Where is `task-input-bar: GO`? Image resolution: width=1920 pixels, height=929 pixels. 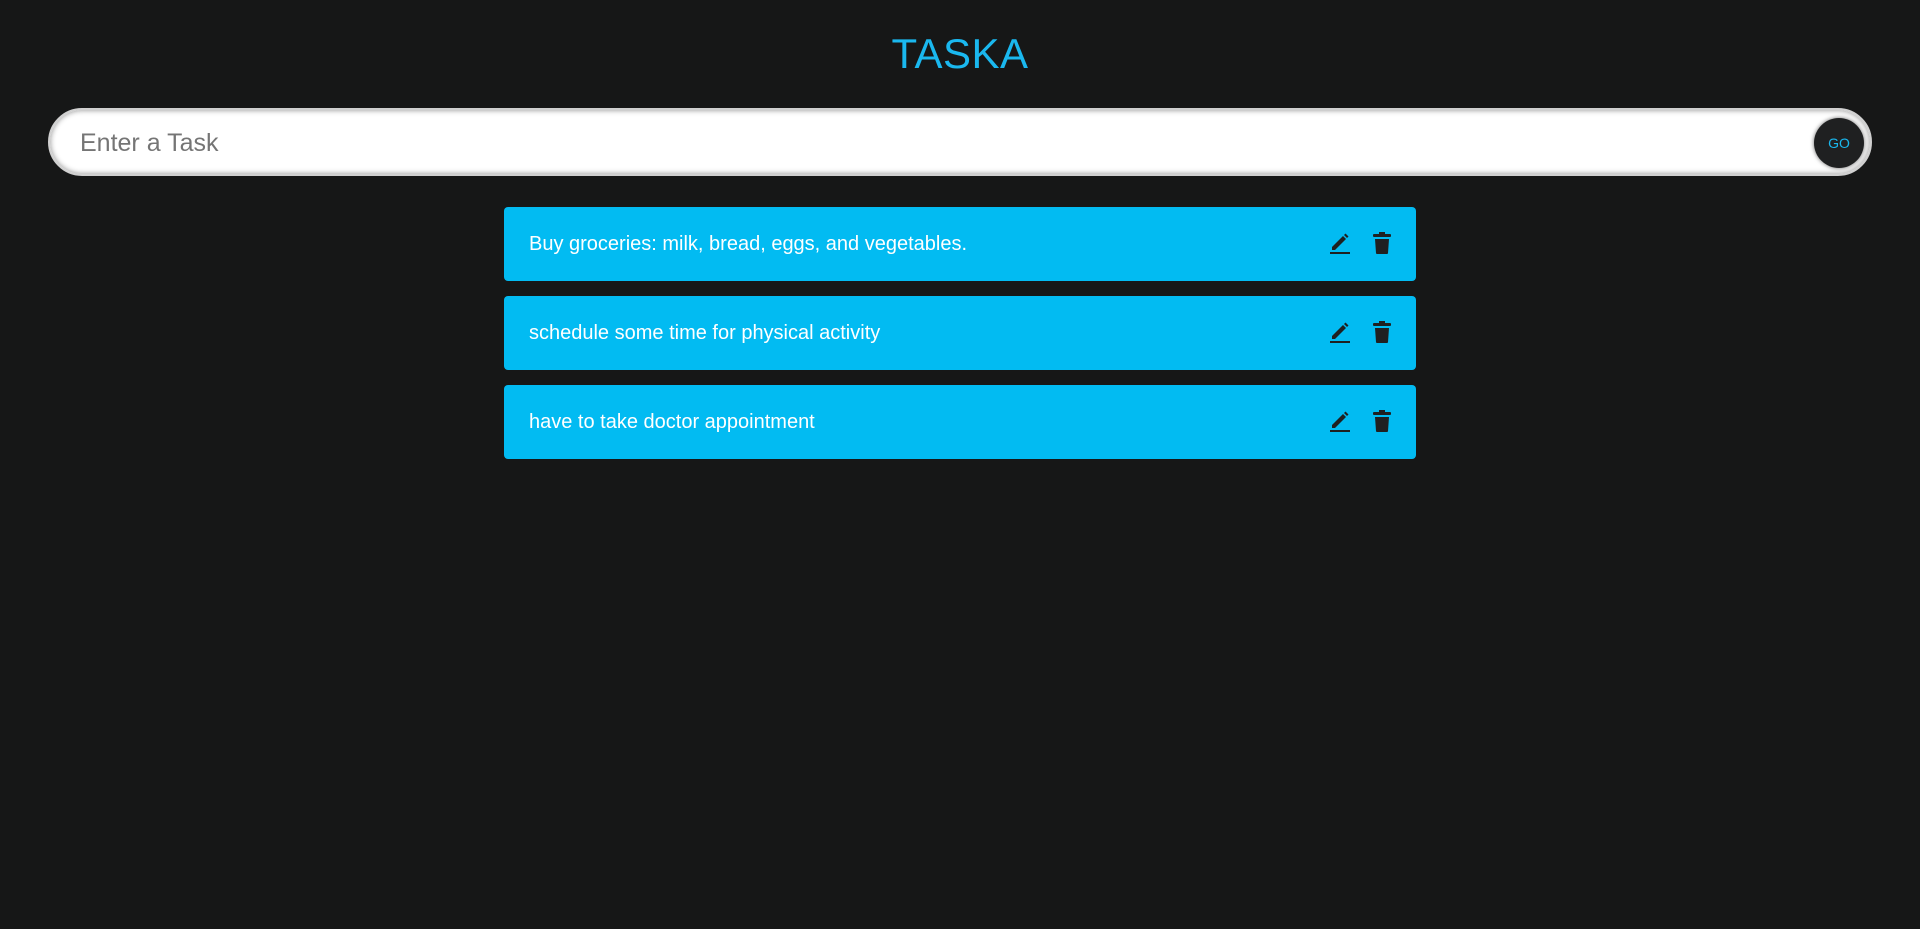 task-input-bar: GO is located at coordinates (960, 142).